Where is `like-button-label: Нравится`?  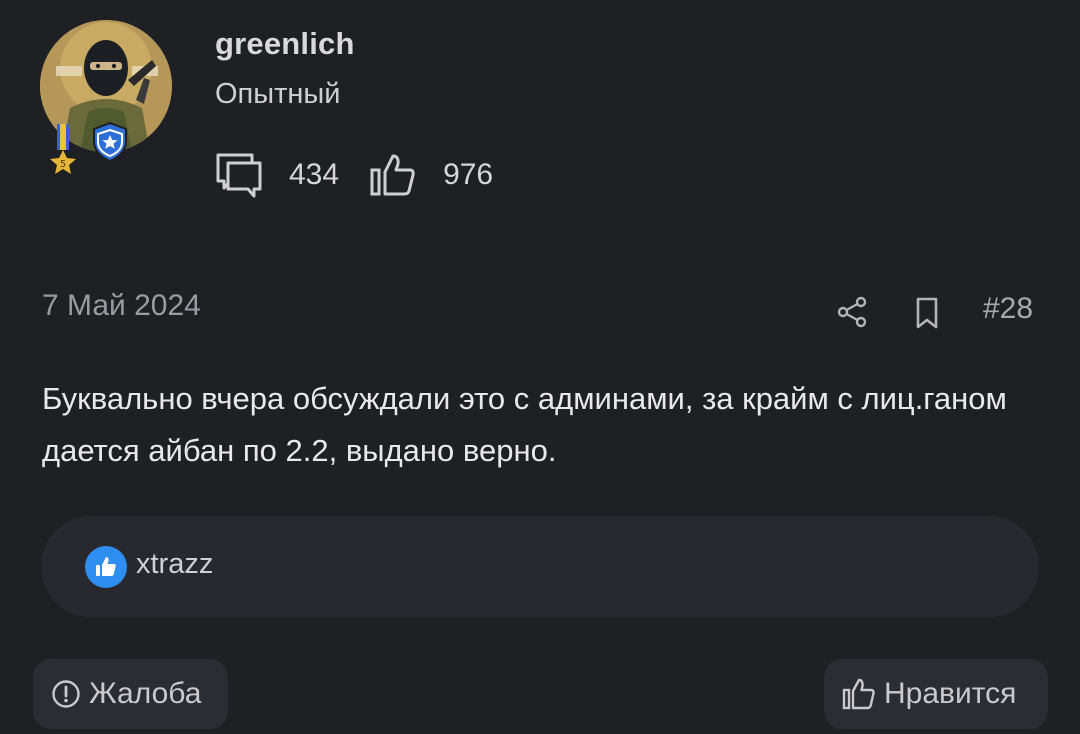 like-button-label: Нравится is located at coordinates (950, 693).